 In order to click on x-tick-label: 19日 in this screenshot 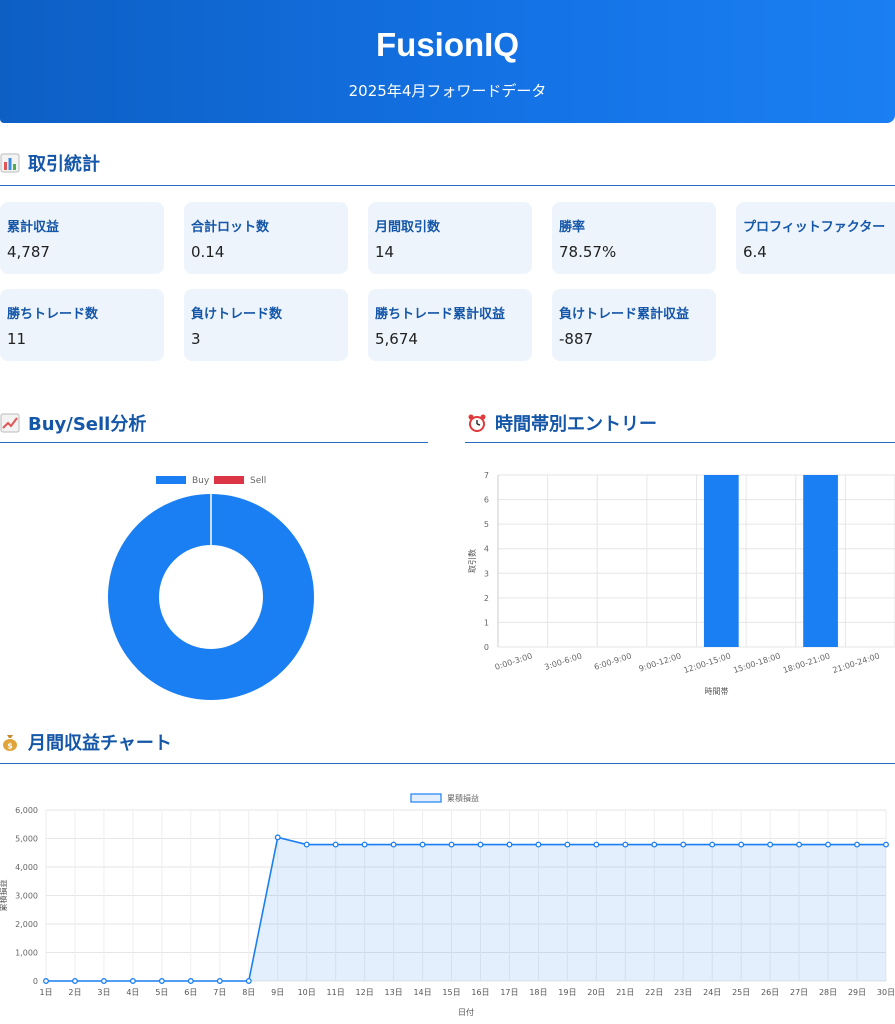, I will do `click(567, 992)`.